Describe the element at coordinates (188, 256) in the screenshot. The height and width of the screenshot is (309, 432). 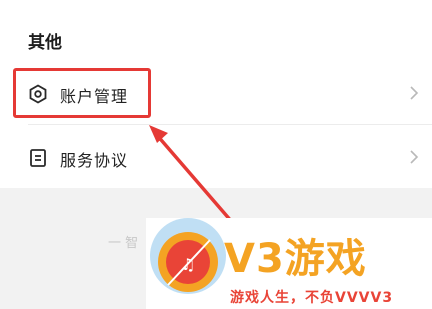
I see `watermark-logo-icon: ♫` at that location.